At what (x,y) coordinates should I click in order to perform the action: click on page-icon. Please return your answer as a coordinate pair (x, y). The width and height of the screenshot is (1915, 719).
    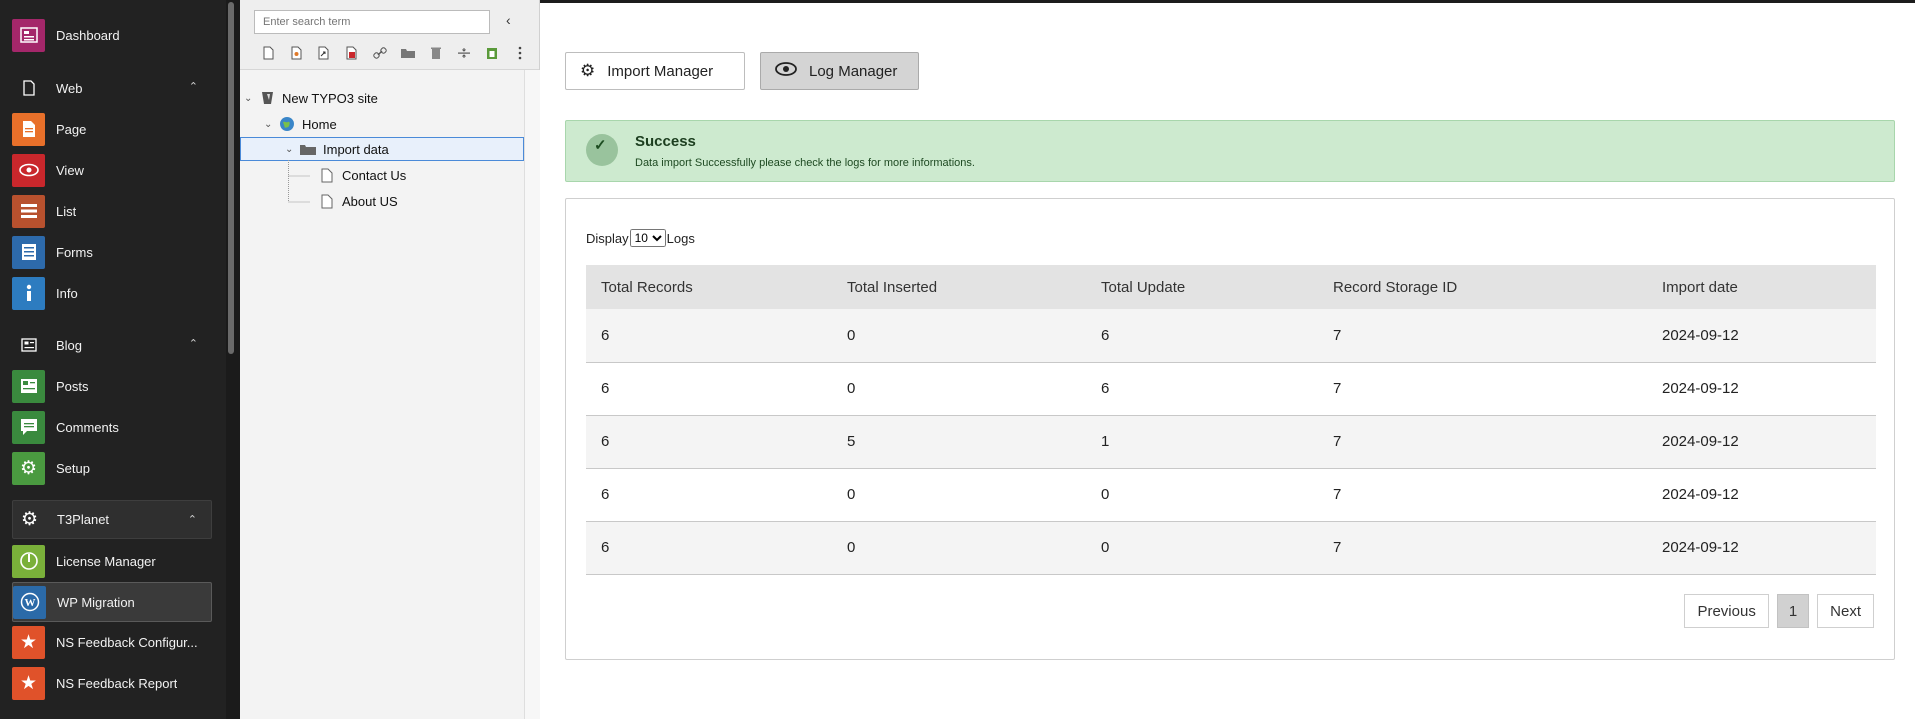
    Looking at the image, I should click on (327, 201).